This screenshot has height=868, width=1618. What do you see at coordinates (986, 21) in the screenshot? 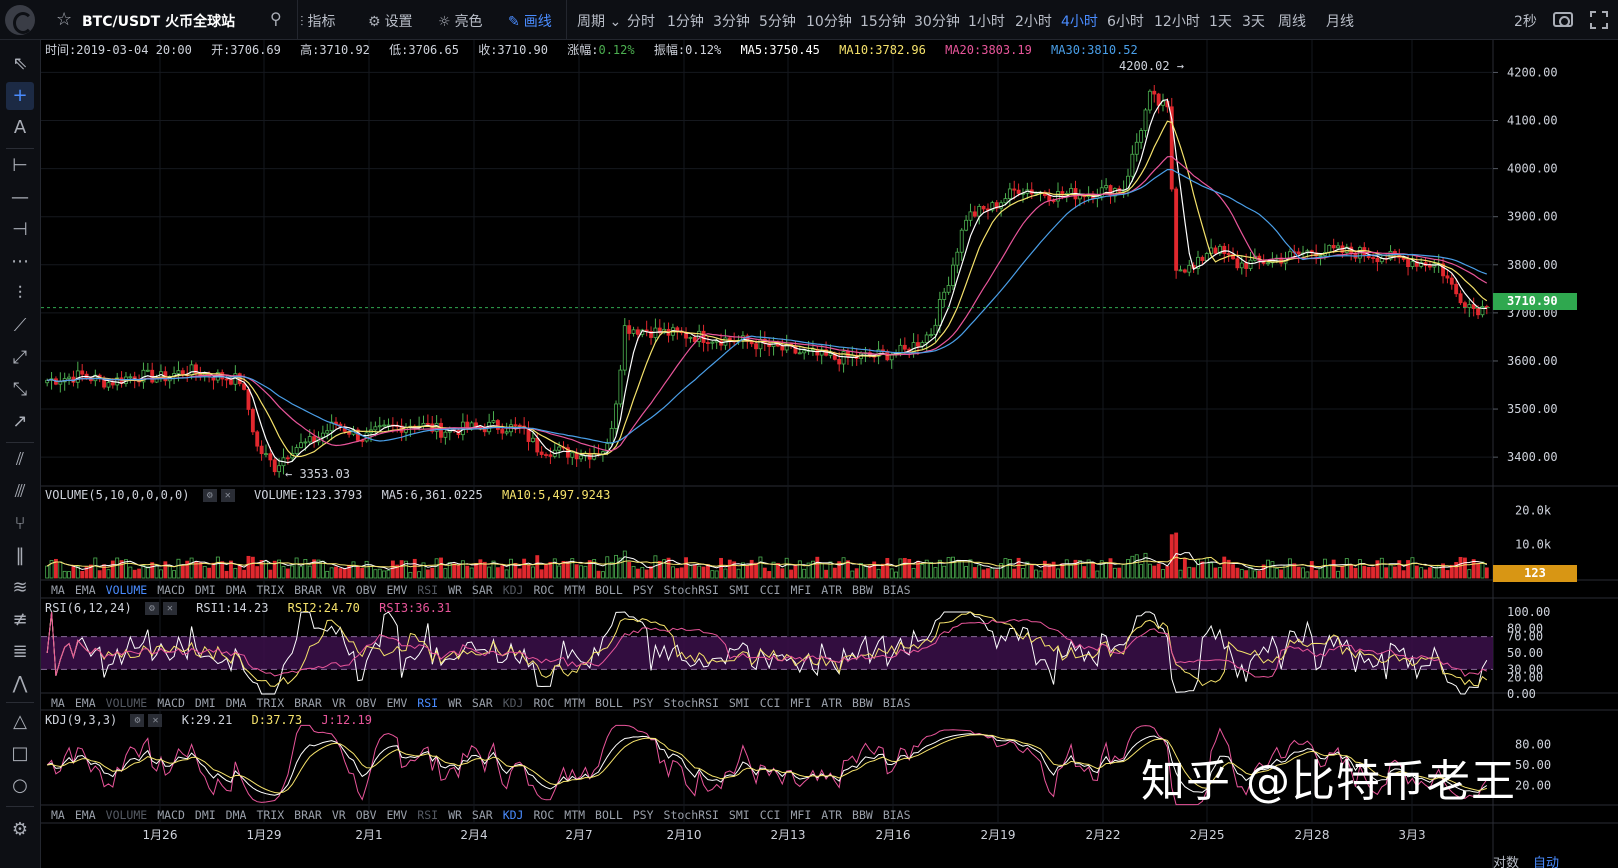
I see `period-tab-7: 1小时` at bounding box center [986, 21].